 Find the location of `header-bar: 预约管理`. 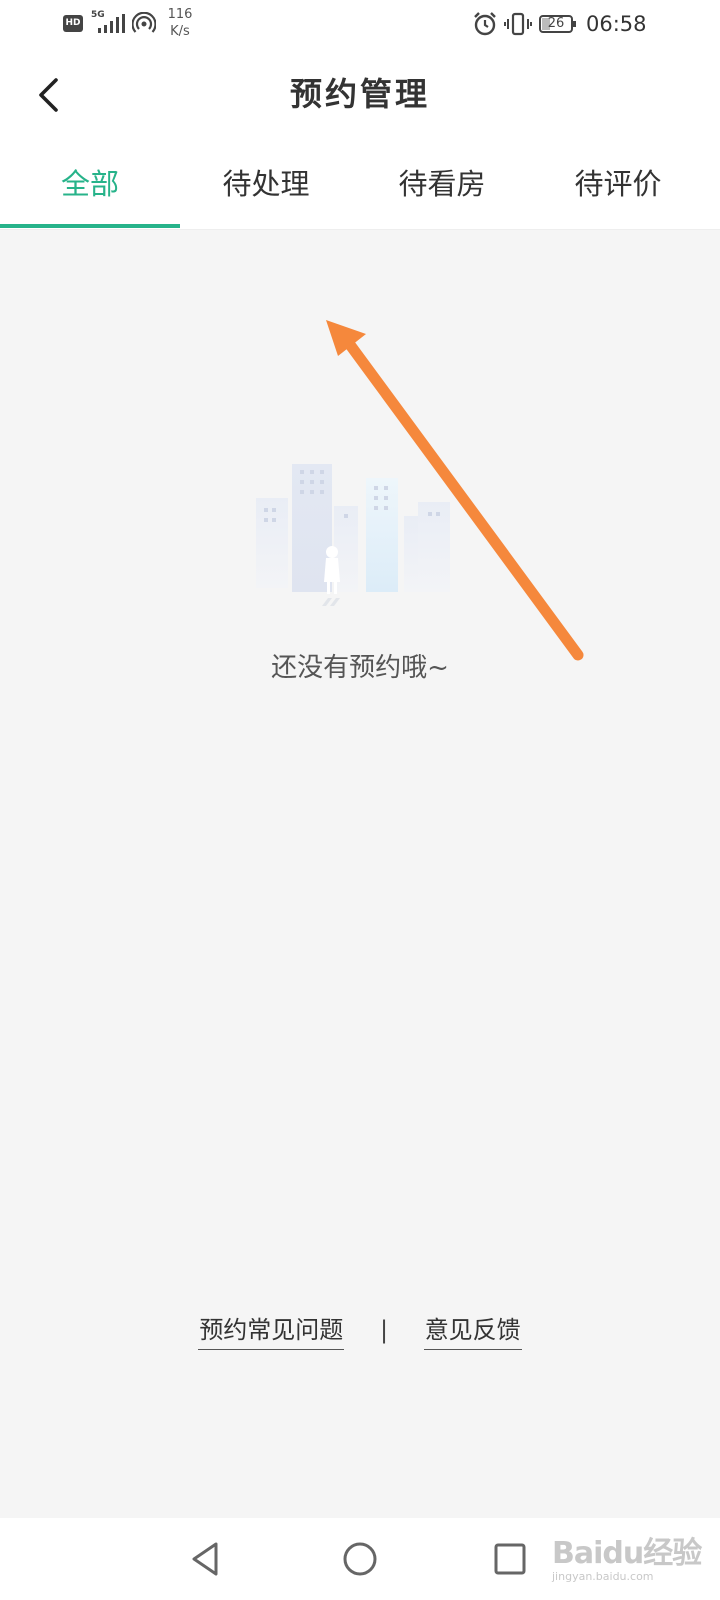

header-bar: 预约管理 is located at coordinates (360, 95).